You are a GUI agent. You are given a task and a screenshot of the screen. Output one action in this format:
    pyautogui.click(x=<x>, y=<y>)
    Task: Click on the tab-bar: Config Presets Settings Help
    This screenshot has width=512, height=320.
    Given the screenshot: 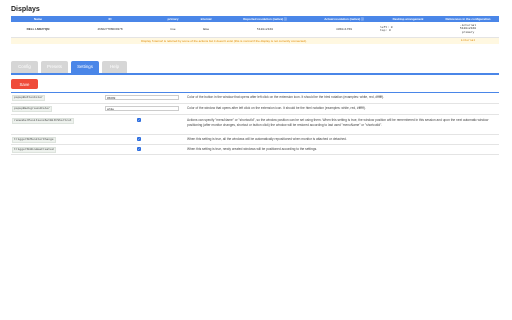 What is the action you would take?
    pyautogui.click(x=255, y=68)
    